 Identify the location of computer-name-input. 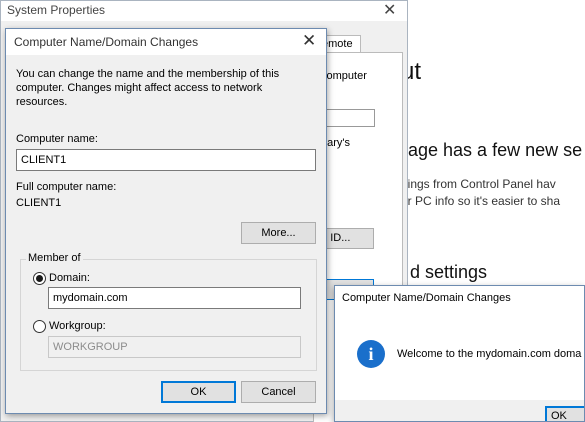
(166, 160).